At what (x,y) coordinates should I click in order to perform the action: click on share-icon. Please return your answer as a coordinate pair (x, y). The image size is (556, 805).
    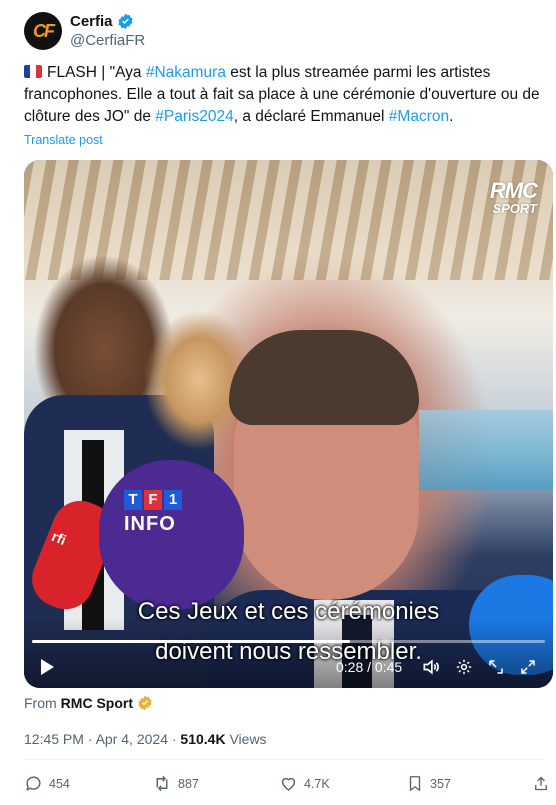
    Looking at the image, I should click on (541, 783).